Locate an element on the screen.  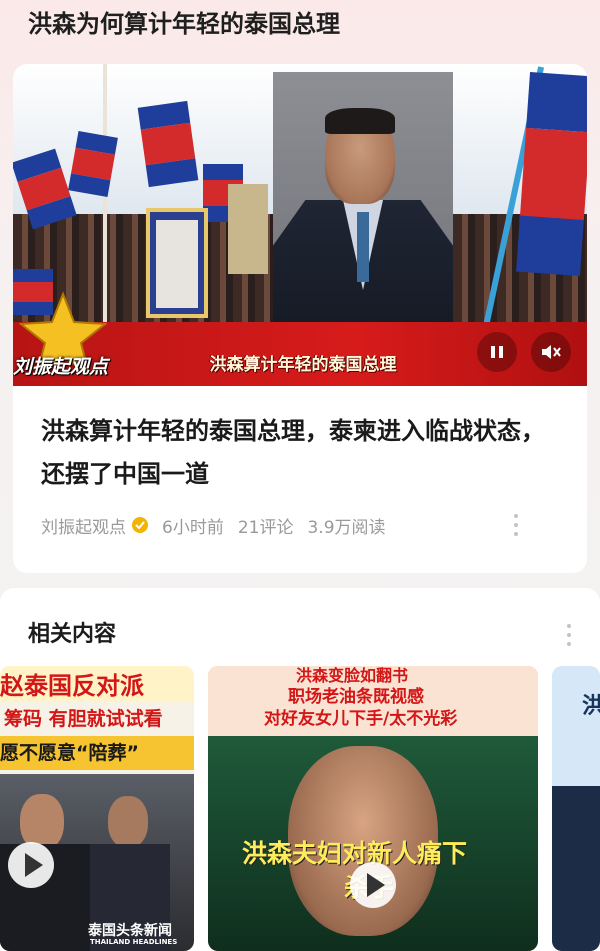
pause-button is located at coordinates (497, 352).